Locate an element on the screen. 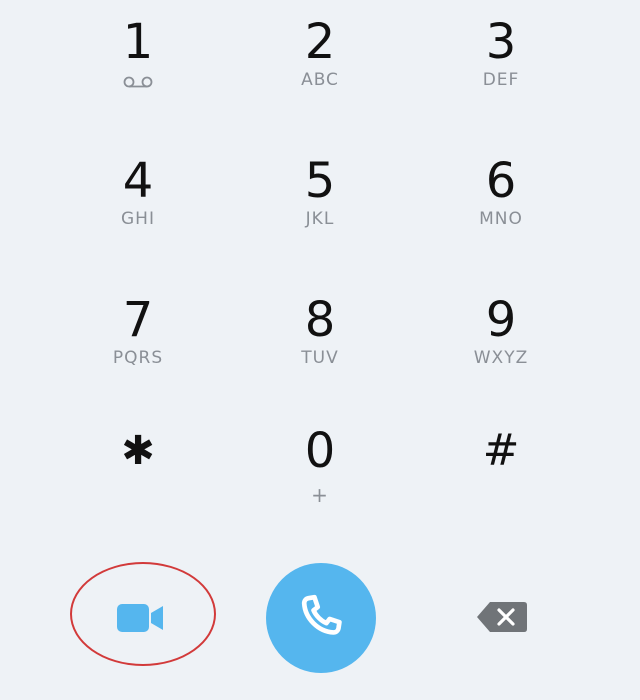 The height and width of the screenshot is (700, 640). key-letters: DEF is located at coordinates (501, 80).